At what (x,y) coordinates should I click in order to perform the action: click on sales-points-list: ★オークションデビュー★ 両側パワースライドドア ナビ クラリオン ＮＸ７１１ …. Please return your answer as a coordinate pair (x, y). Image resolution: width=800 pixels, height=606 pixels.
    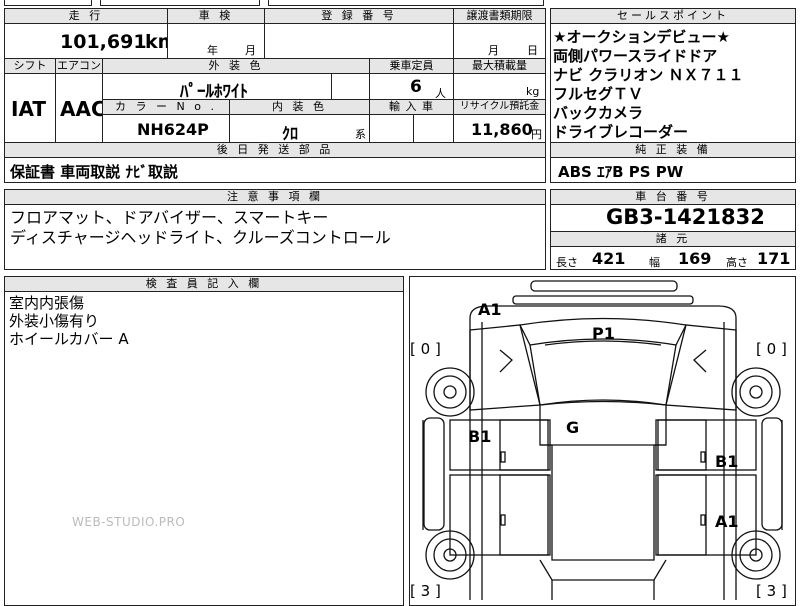
    Looking at the image, I should click on (648, 85).